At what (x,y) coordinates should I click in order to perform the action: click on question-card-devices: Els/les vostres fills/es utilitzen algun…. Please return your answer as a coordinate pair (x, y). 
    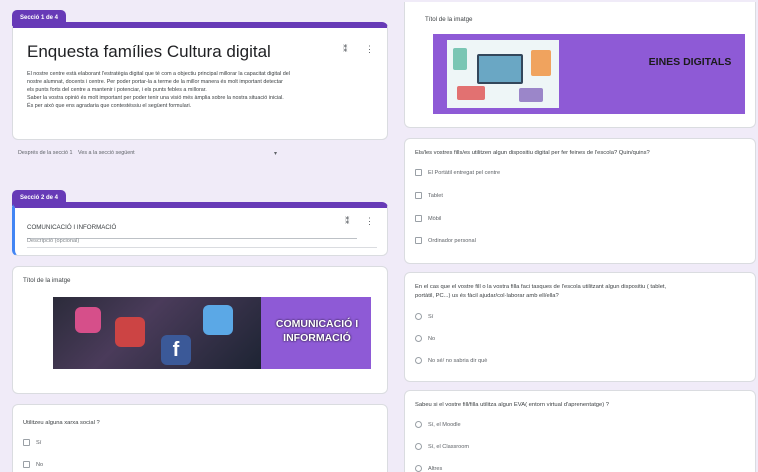
    Looking at the image, I should click on (580, 201).